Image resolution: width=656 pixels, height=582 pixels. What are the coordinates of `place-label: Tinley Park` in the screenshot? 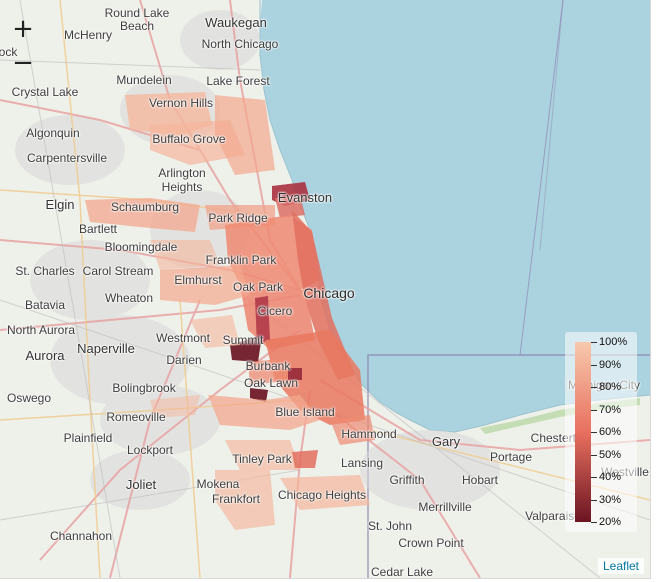 It's located at (262, 459).